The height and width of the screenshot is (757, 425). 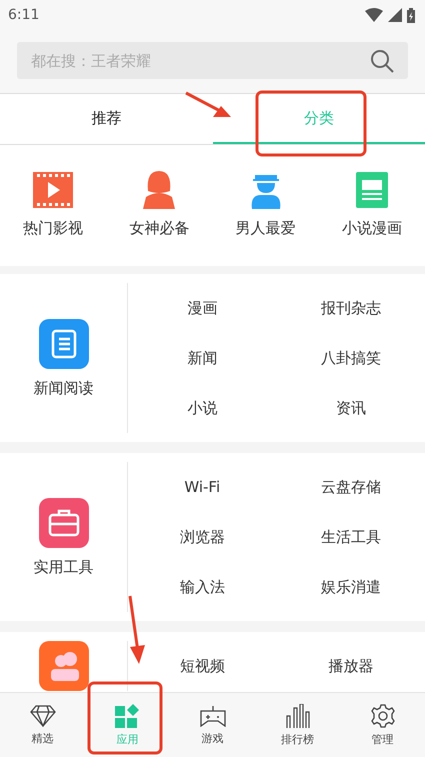 What do you see at coordinates (24, 15) in the screenshot?
I see `status-time: 6:11` at bounding box center [24, 15].